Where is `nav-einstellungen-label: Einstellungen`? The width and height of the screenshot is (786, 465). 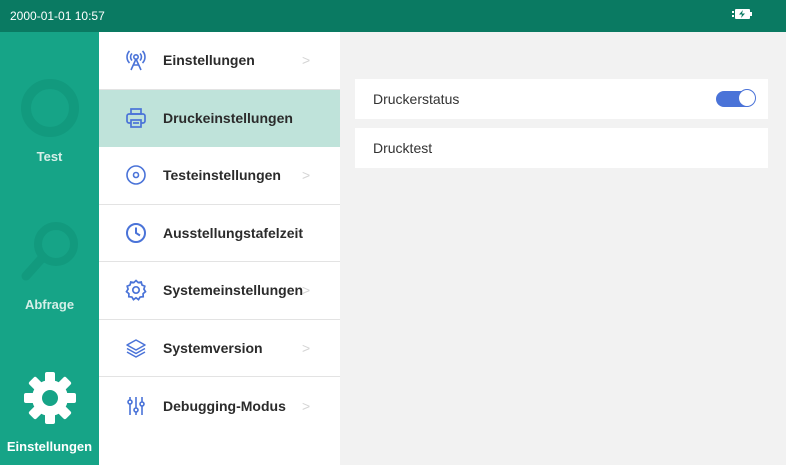
nav-einstellungen-label: Einstellungen is located at coordinates (49, 446).